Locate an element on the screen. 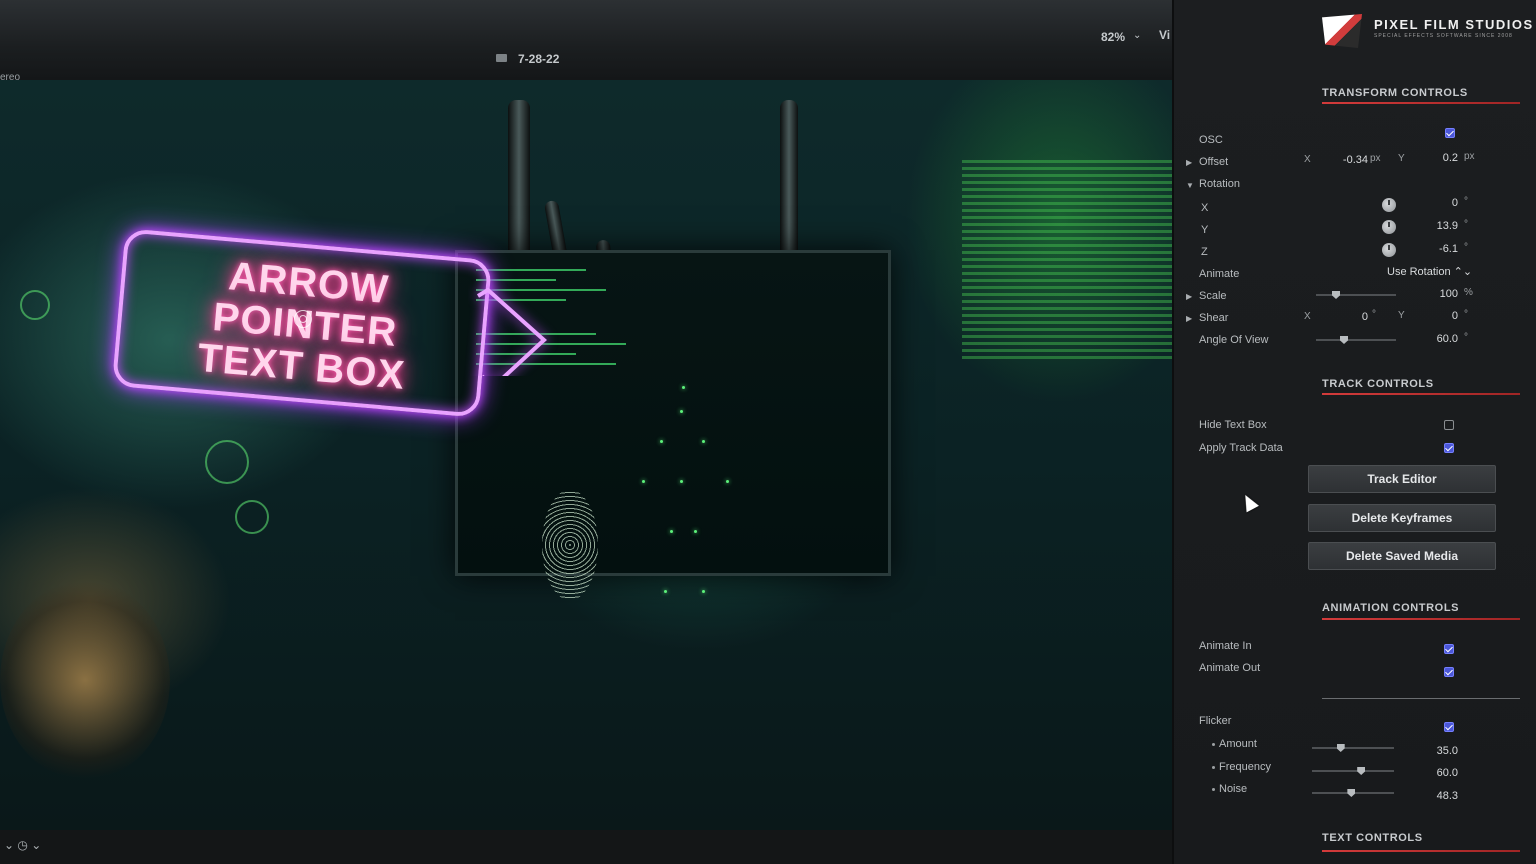 The height and width of the screenshot is (864, 1536). foreground-person is located at coordinates (85, 680).